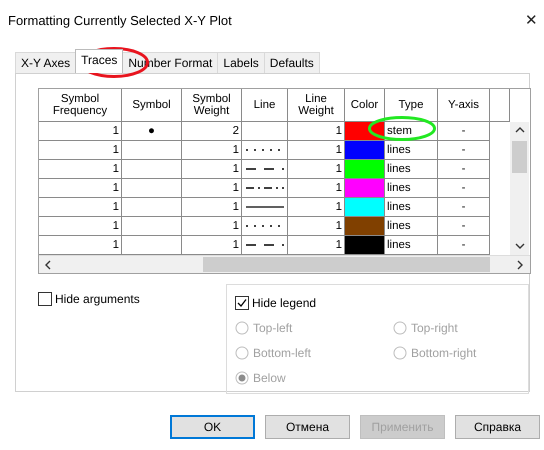  What do you see at coordinates (269, 378) in the screenshot?
I see `radio-label: Below` at bounding box center [269, 378].